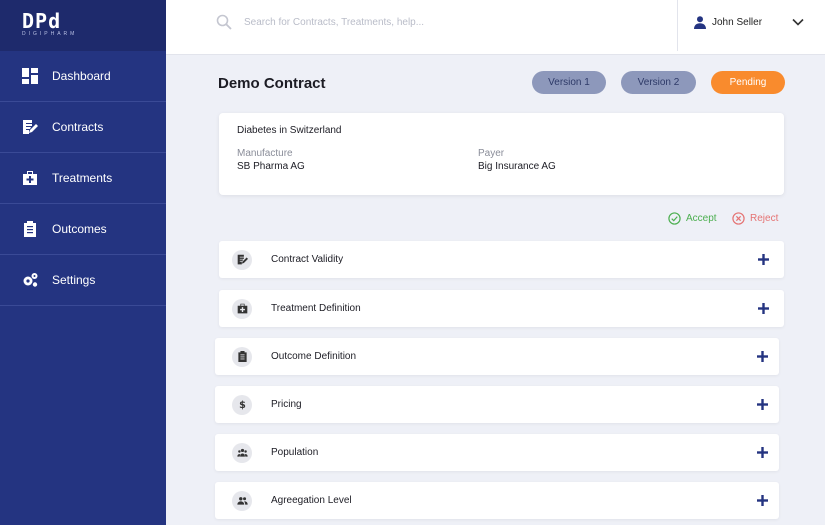 This screenshot has height=525, width=825. I want to click on section-pricing: $ Pricing, so click(497, 404).